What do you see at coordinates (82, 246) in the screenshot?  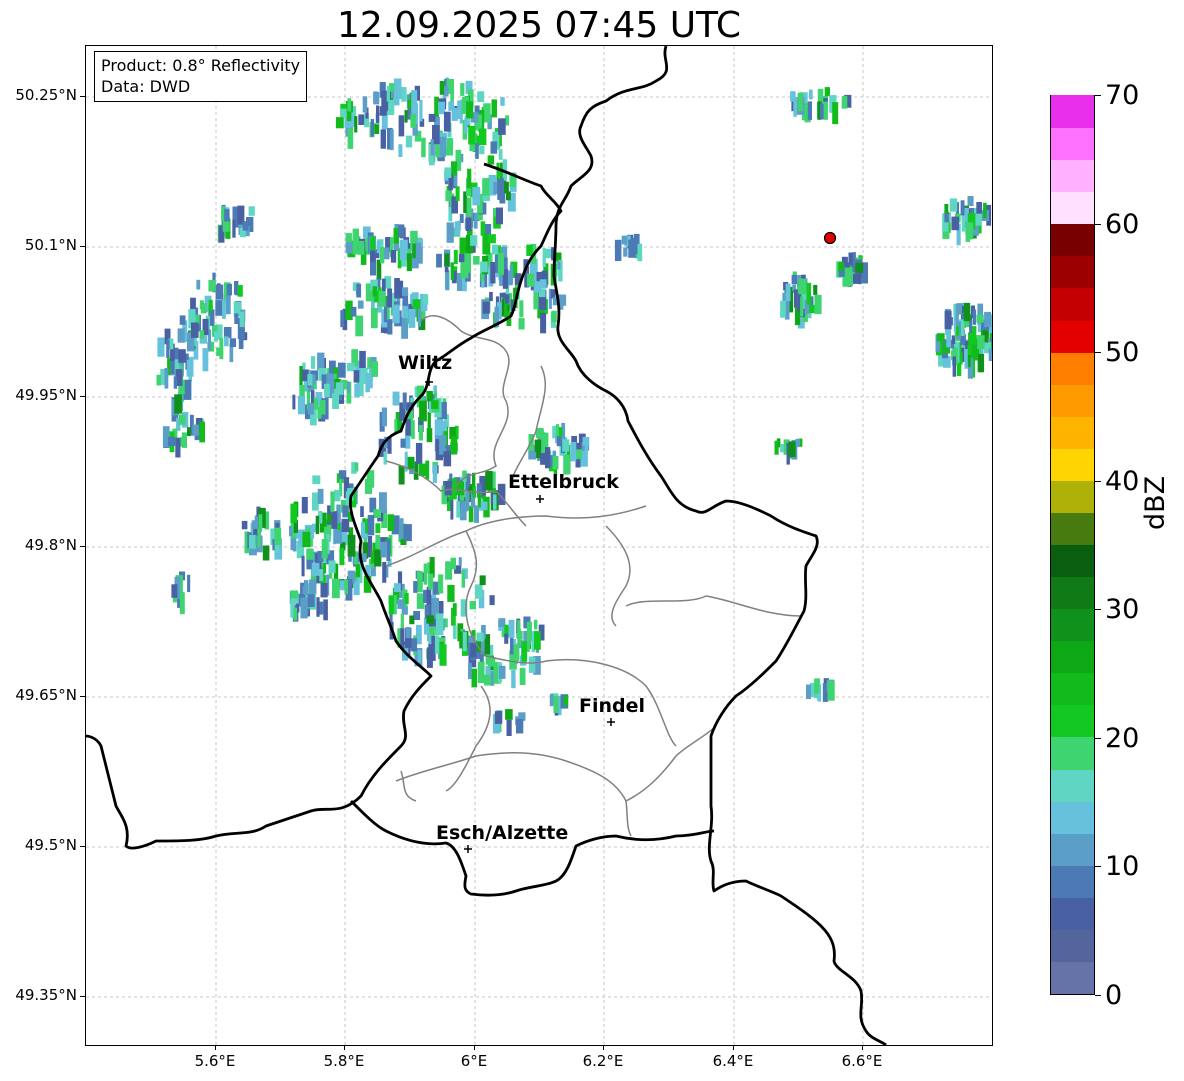 I see `lat-tick` at bounding box center [82, 246].